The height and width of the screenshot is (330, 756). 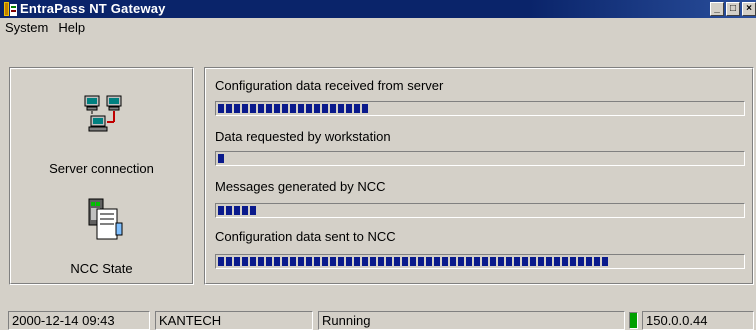 What do you see at coordinates (234, 320) in the screenshot?
I see `status-company: KANTECH` at bounding box center [234, 320].